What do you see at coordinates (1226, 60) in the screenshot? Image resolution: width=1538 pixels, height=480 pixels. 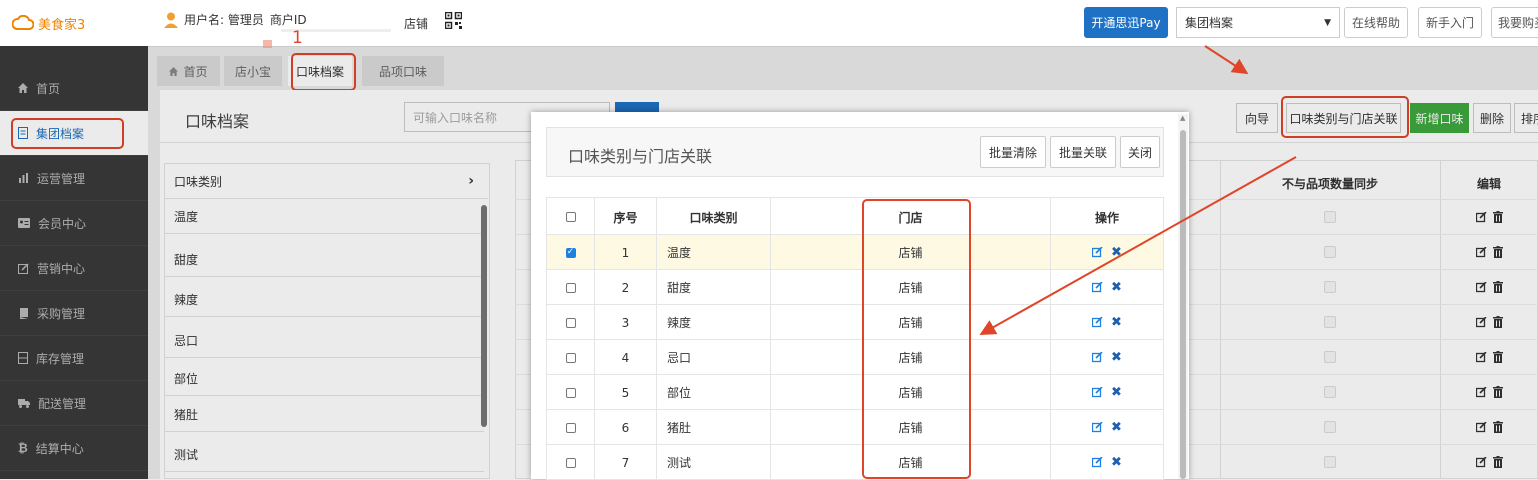 I see `arrow-to-toolbar` at bounding box center [1226, 60].